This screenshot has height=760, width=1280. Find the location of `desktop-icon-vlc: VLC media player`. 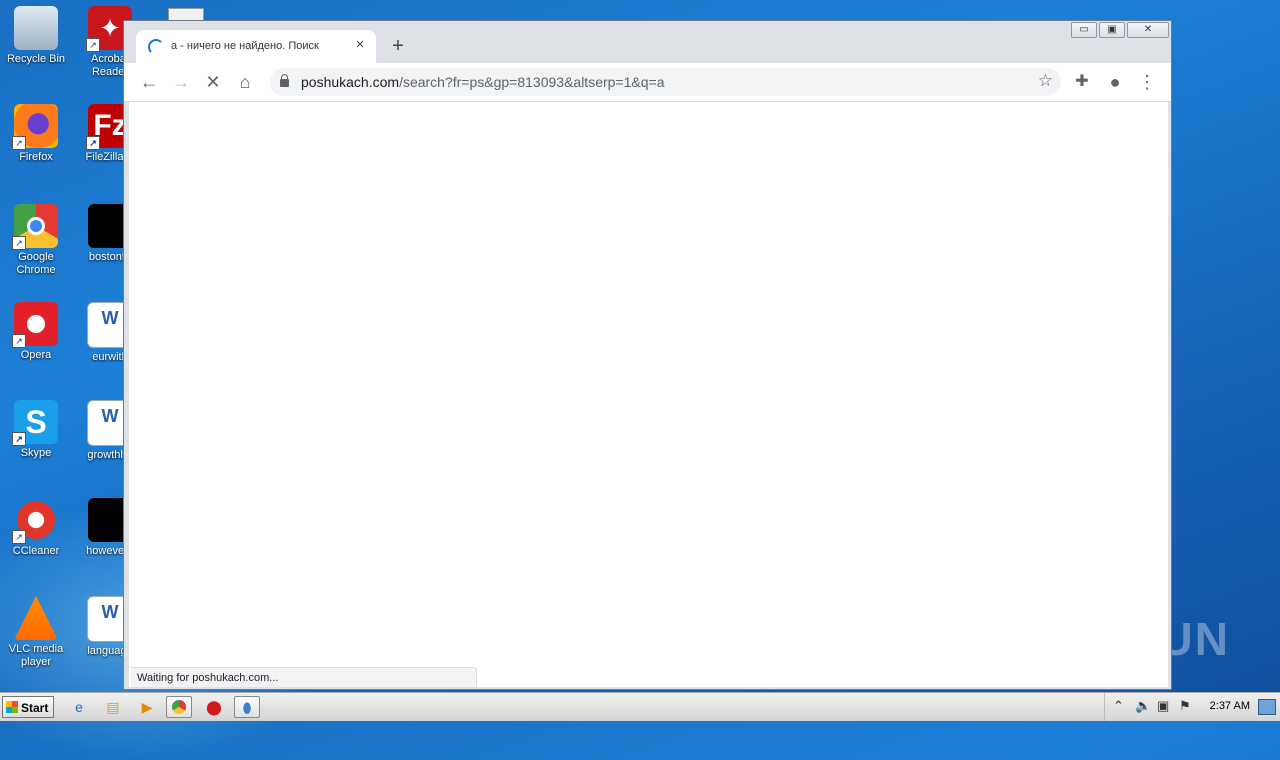

desktop-icon-vlc: VLC media player is located at coordinates (36, 632).